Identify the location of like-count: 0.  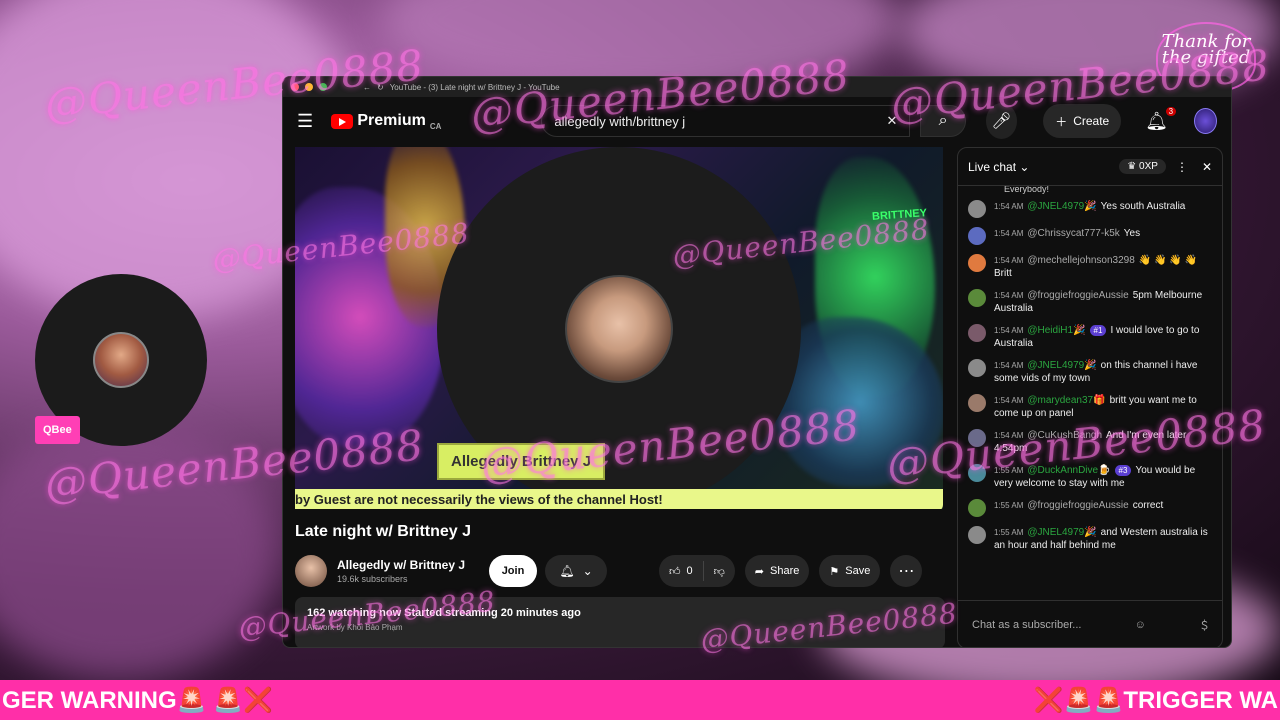
(689, 571).